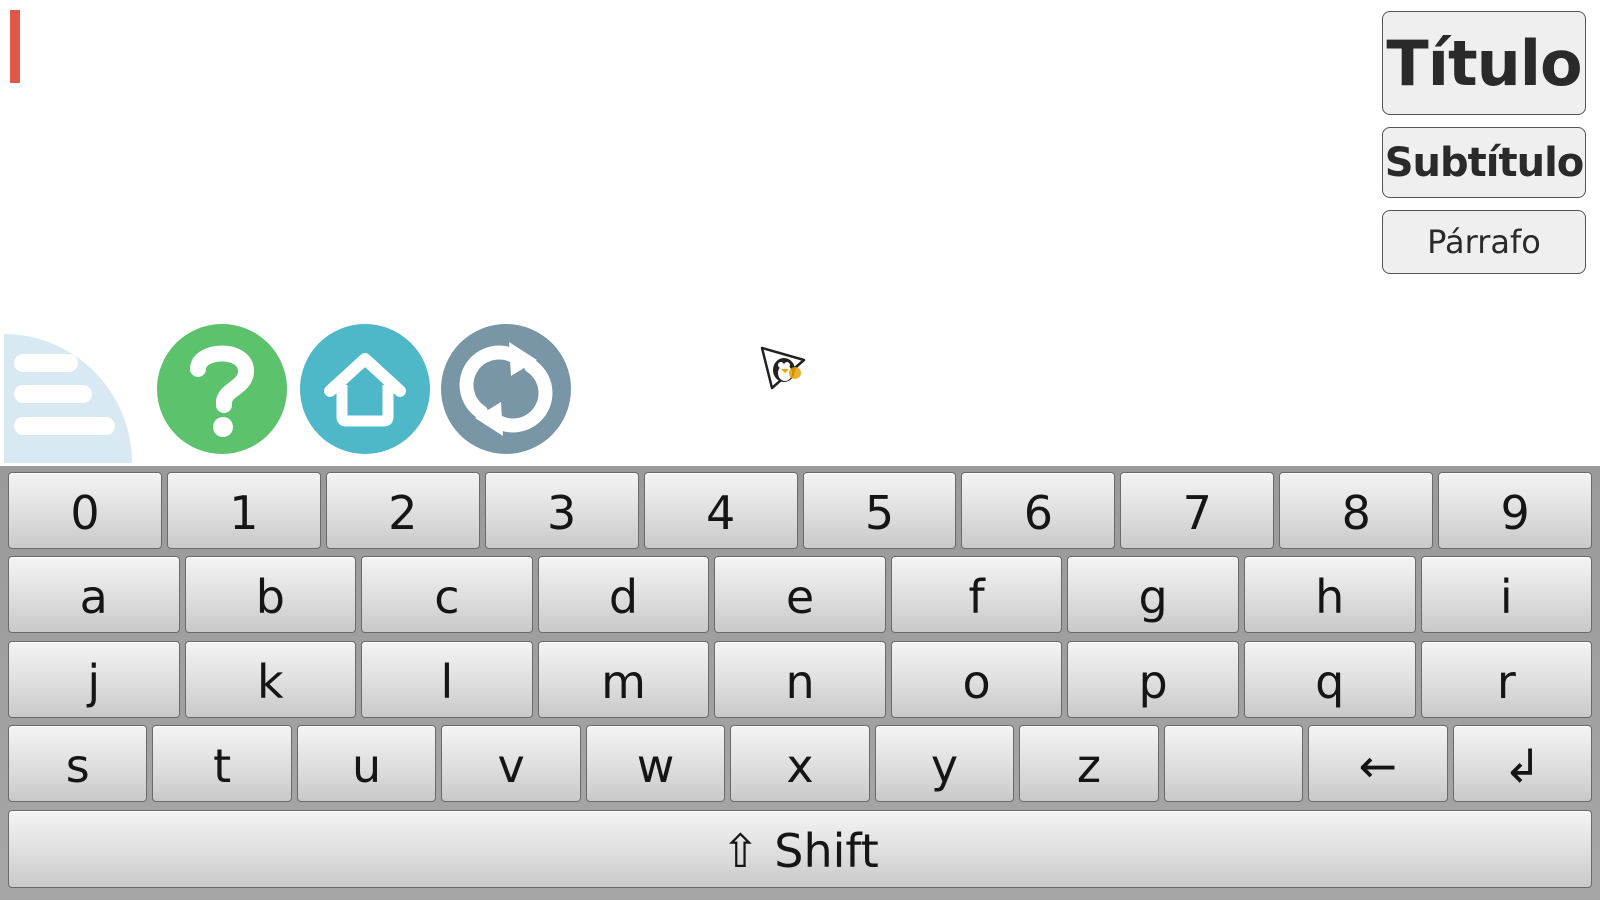  What do you see at coordinates (976, 679) in the screenshot?
I see `key-o: o` at bounding box center [976, 679].